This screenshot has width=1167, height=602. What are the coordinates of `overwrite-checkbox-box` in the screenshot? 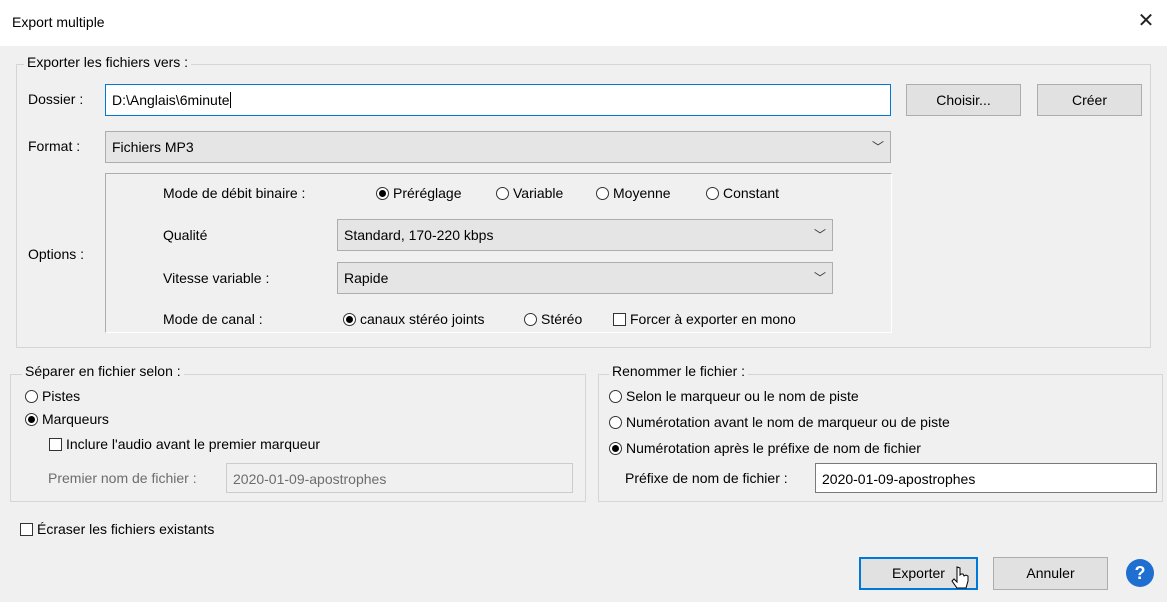 It's located at (26, 529).